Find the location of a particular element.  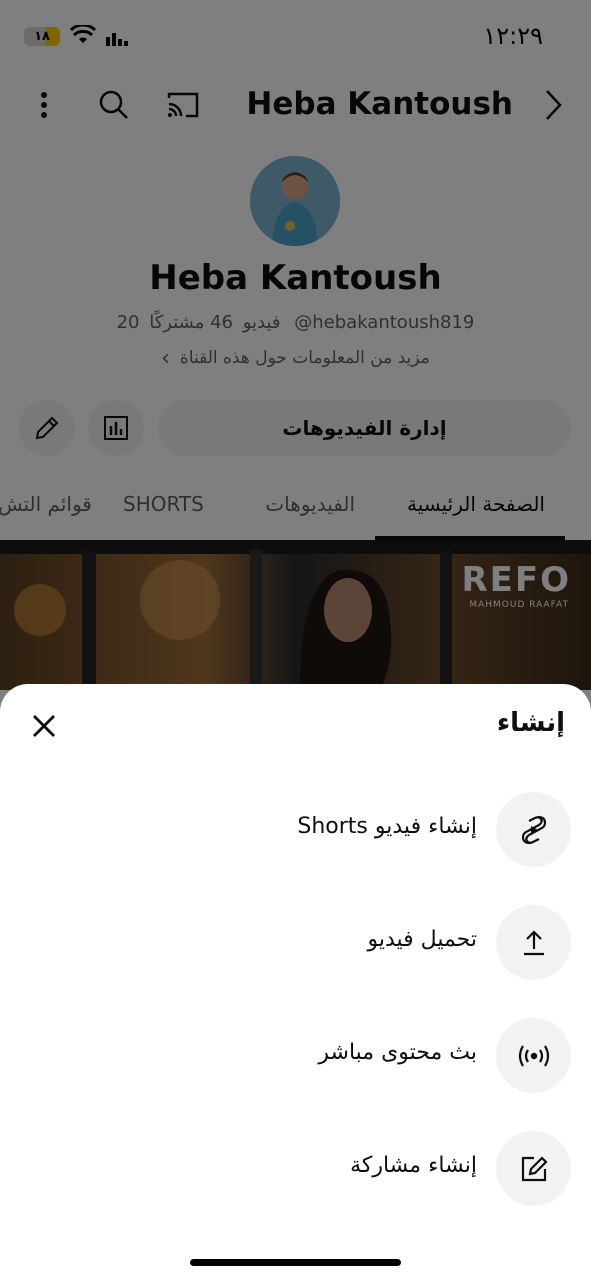

create-shorts-item: إنشاء فيديو Shorts is located at coordinates (295, 832).